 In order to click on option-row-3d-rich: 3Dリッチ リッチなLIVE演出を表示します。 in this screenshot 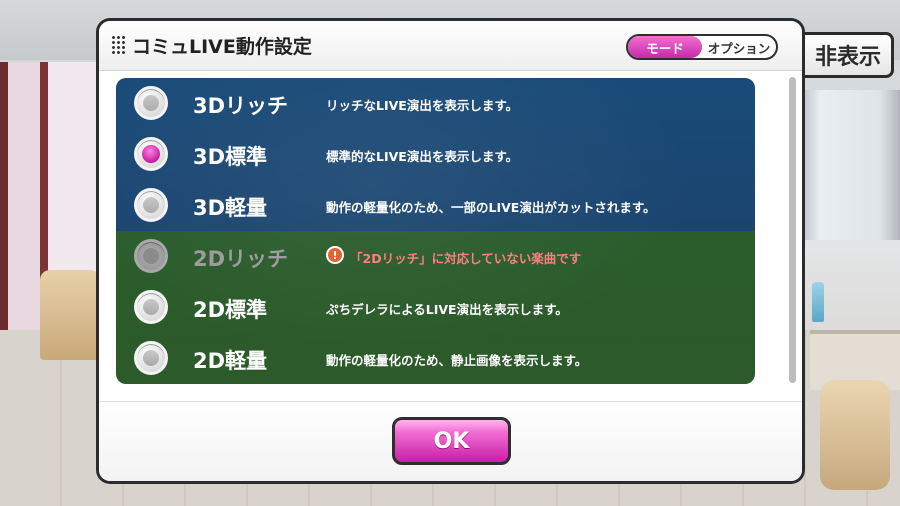, I will do `click(435, 103)`.